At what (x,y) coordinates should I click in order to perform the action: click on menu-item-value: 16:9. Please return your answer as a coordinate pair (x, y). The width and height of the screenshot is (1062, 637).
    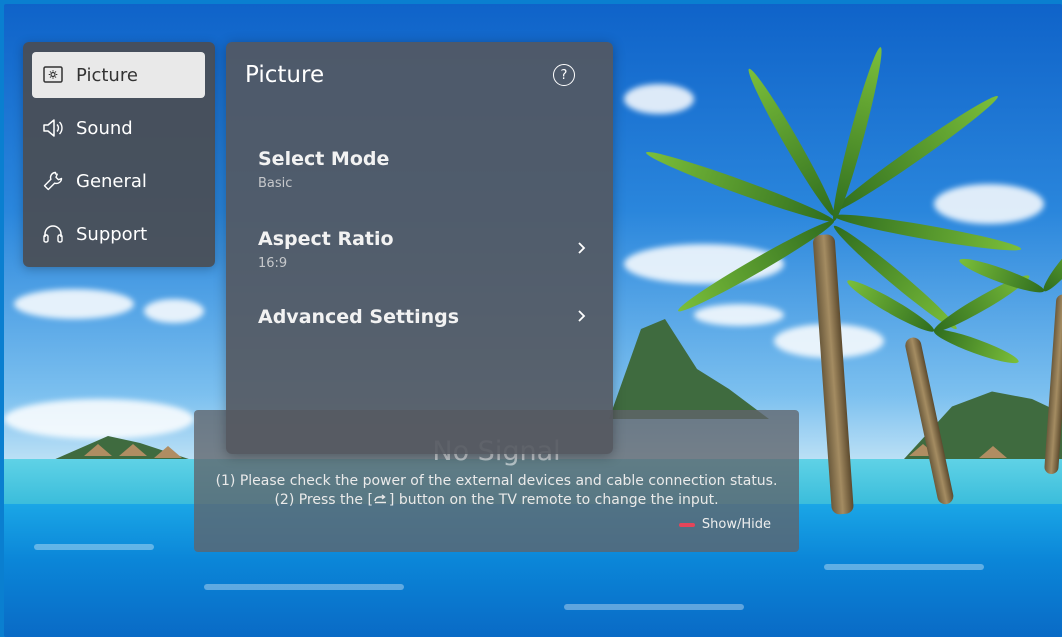
    Looking at the image, I should click on (273, 263).